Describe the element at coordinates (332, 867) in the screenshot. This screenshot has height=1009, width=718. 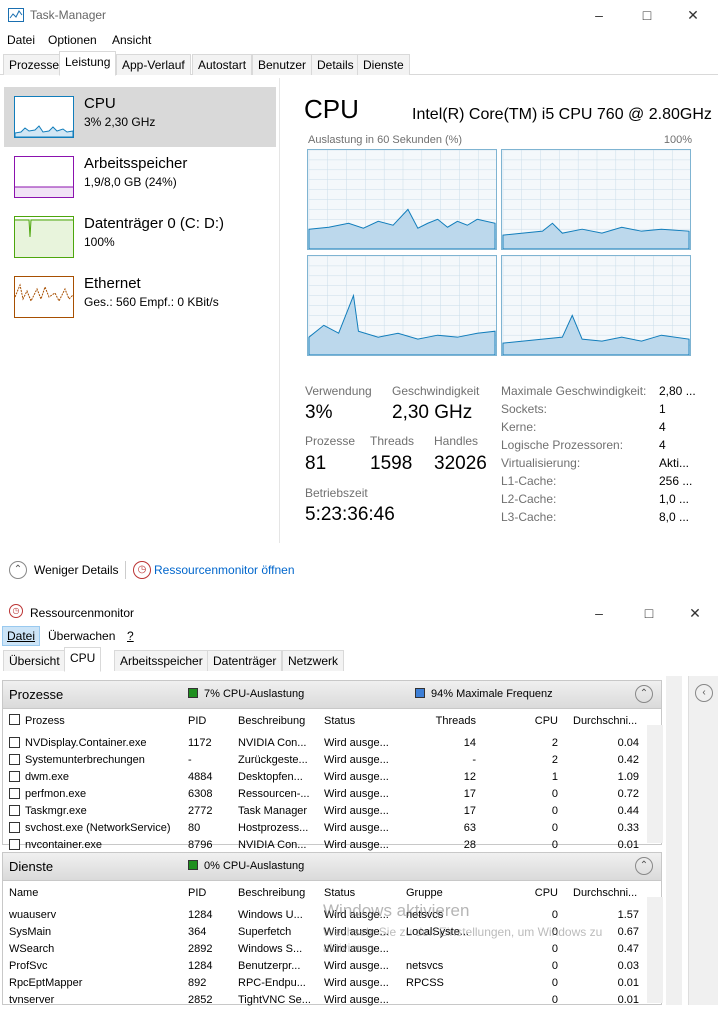
I see `services-header: Dienste 0% CPU-Auslastung ⌃` at that location.